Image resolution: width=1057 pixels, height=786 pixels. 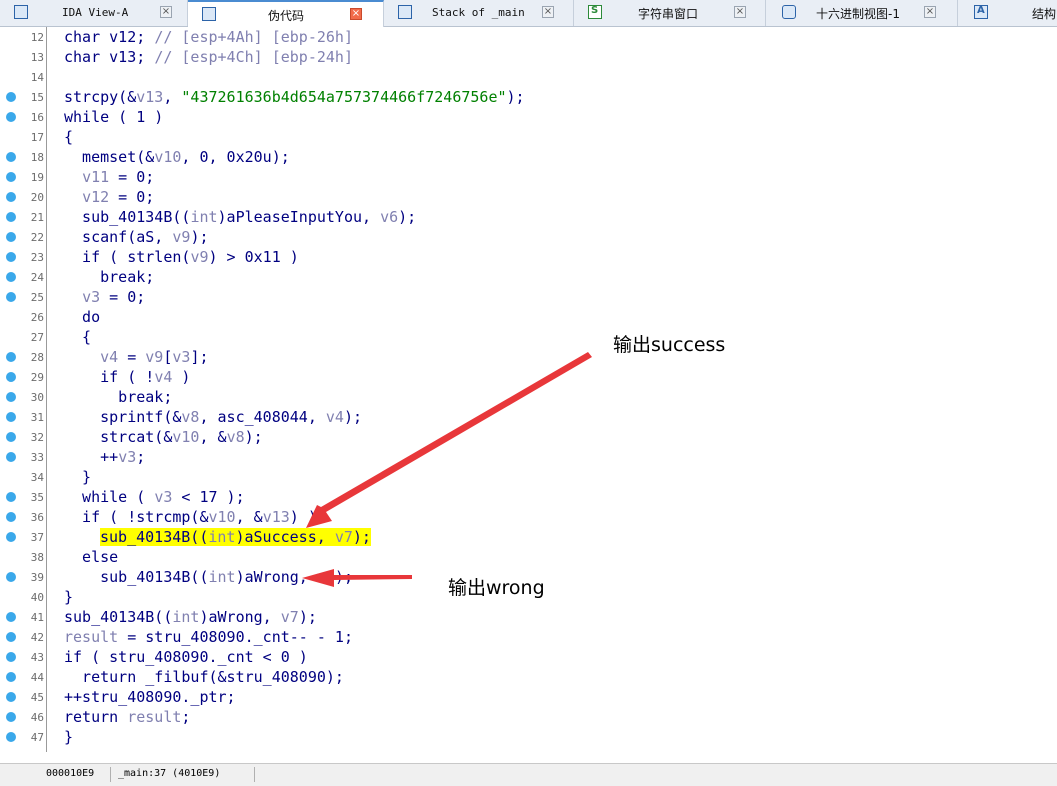 I want to click on tab-stack-of-main: Stack of _main ×, so click(x=479, y=13).